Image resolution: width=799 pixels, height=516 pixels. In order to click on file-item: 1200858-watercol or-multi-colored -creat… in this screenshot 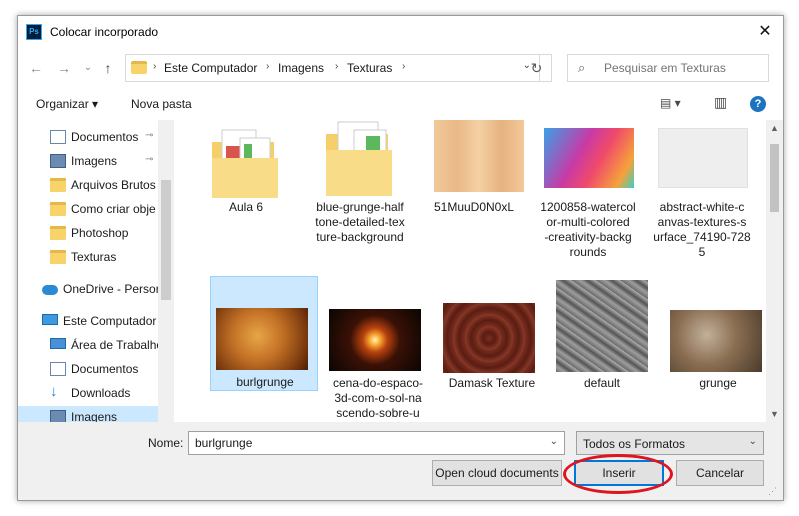, I will do `click(588, 190)`.